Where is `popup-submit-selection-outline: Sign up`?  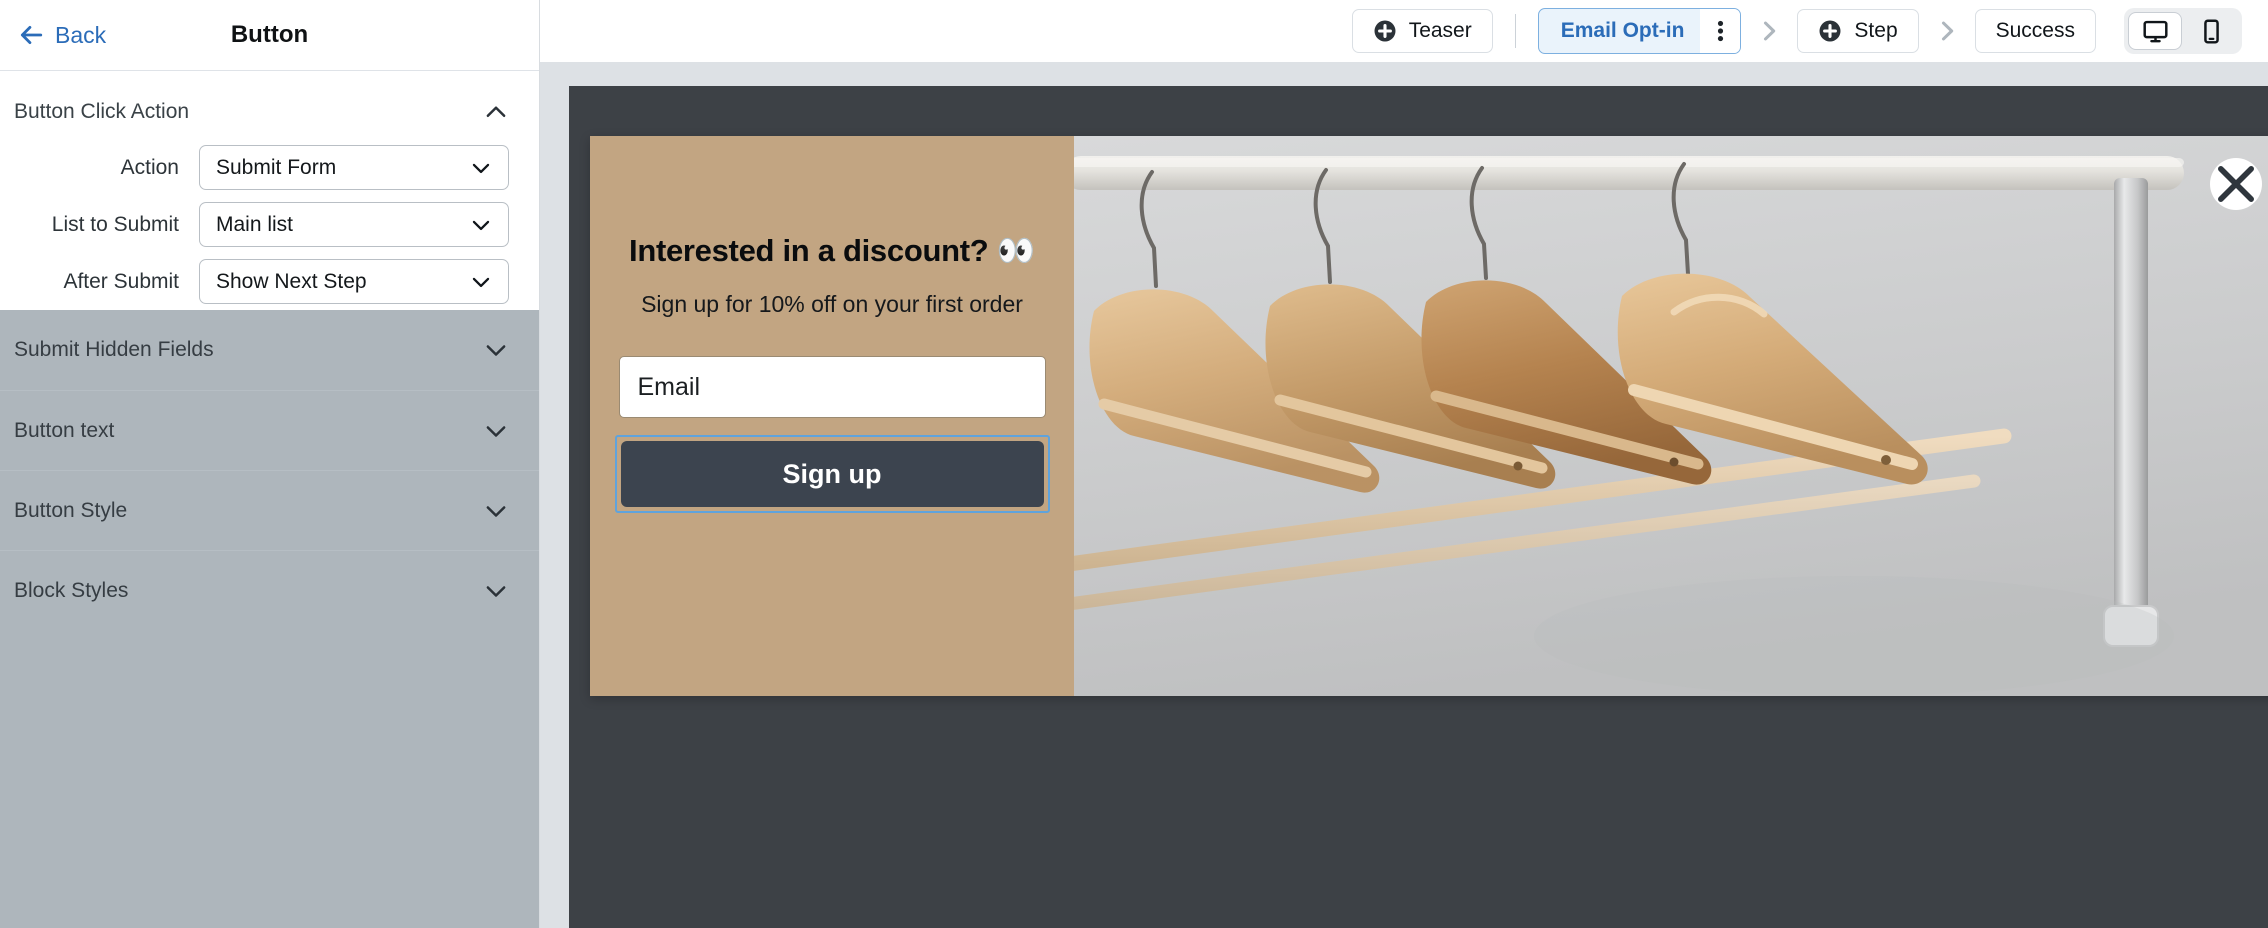 popup-submit-selection-outline: Sign up is located at coordinates (832, 474).